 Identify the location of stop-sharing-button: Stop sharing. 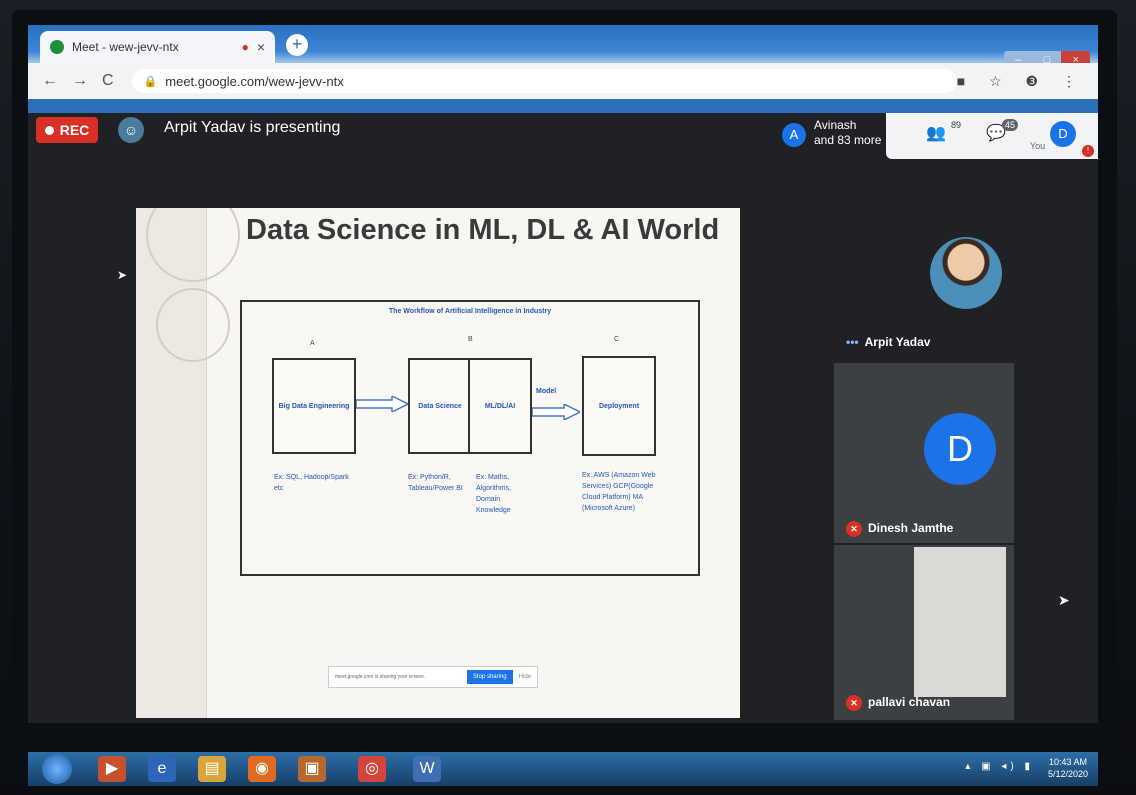
(489, 677).